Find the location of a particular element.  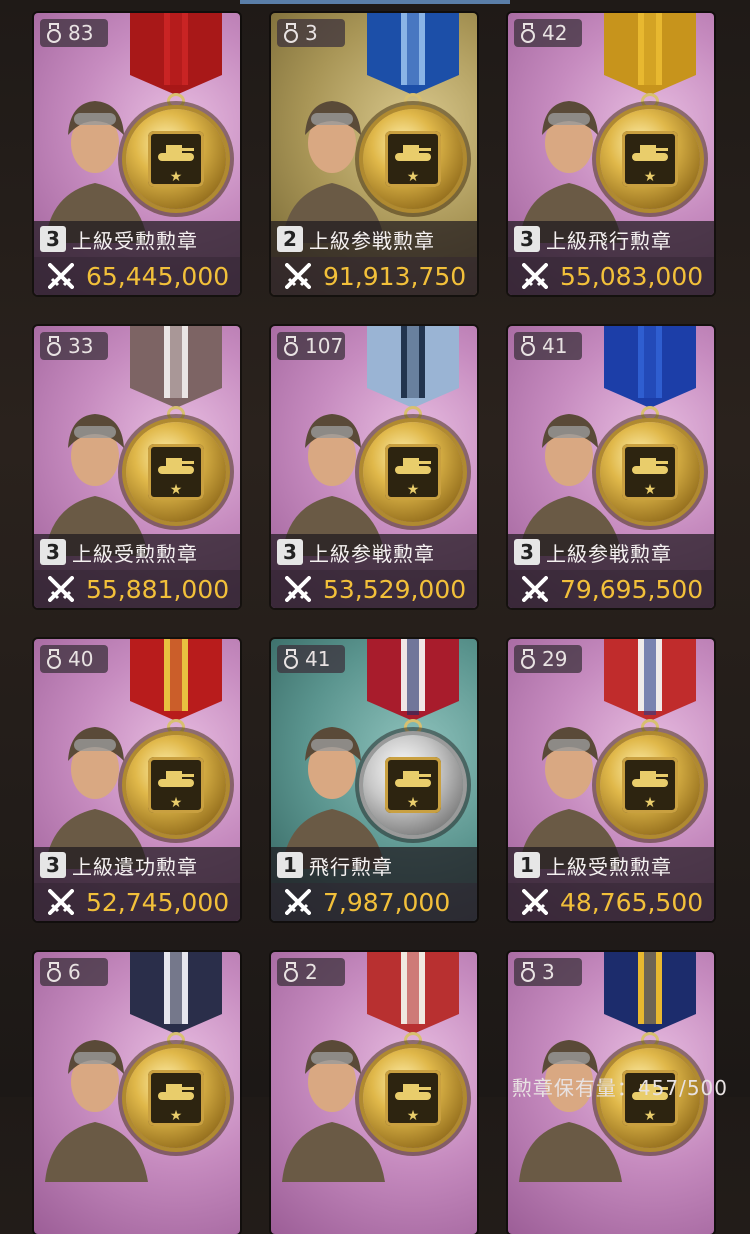

medal-card: 42 3上級飛行勲章 55,083,000 is located at coordinates (611, 154).